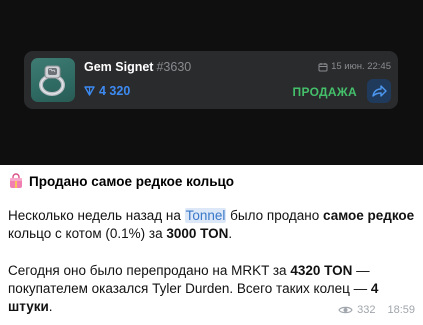 Image resolution: width=423 pixels, height=325 pixels. What do you see at coordinates (369, 215) in the screenshot?
I see `bold-text: самое редкое` at bounding box center [369, 215].